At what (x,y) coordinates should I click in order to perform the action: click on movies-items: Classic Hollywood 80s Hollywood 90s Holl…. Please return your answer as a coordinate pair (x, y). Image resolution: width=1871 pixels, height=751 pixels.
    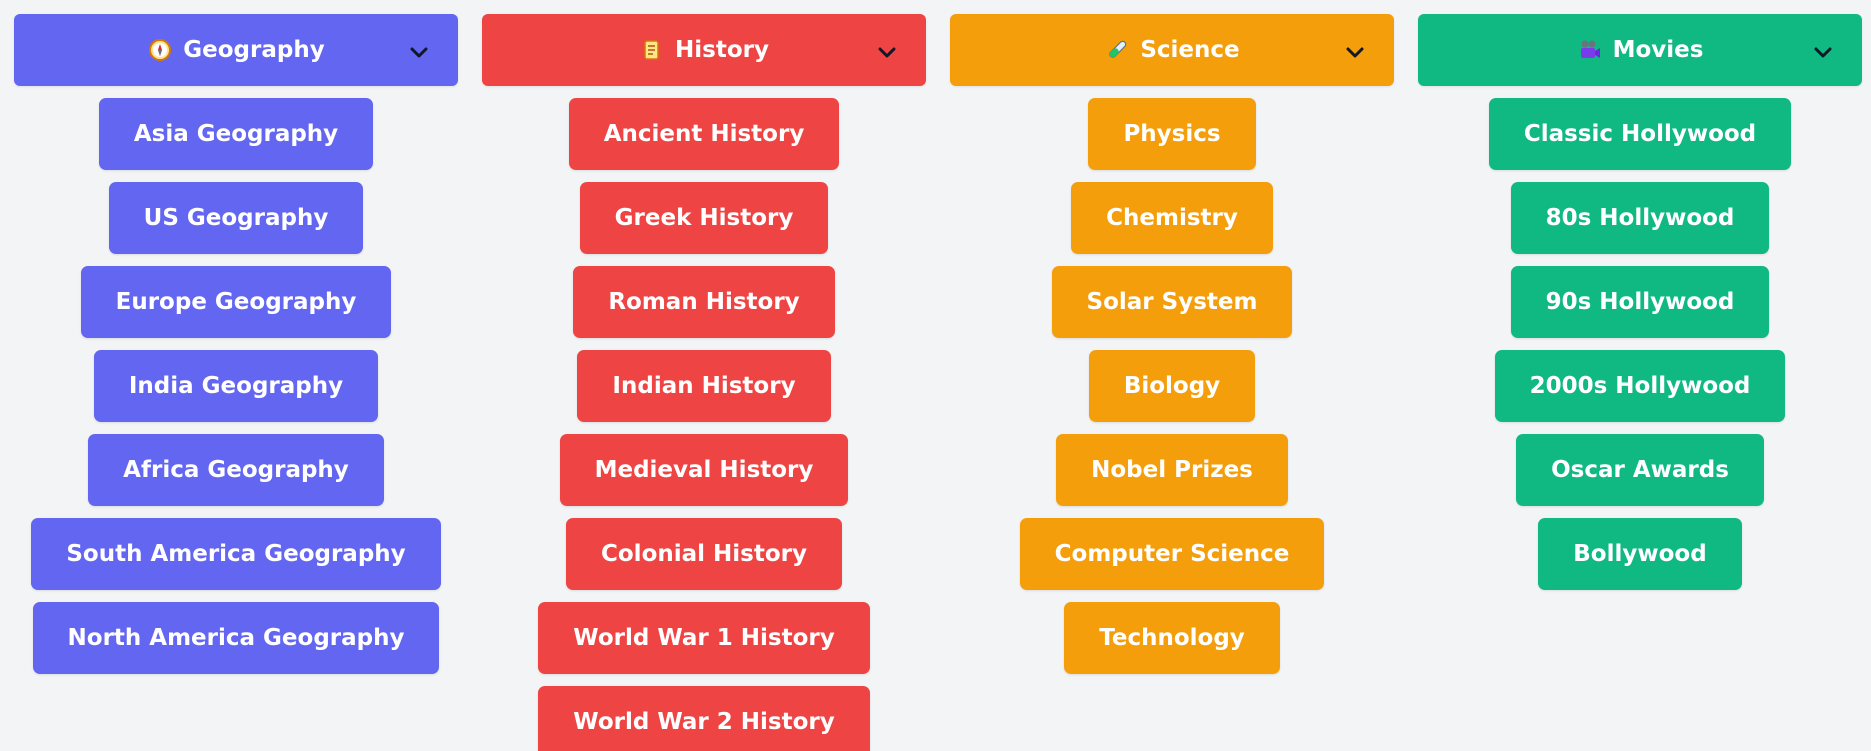
    Looking at the image, I should click on (1640, 344).